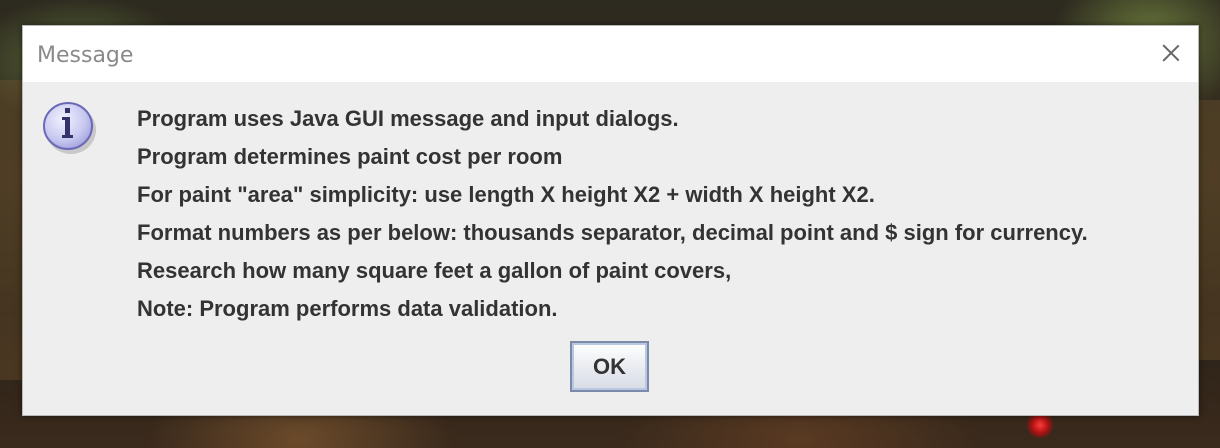 This screenshot has height=448, width=1220. I want to click on dialog-title: Message, so click(85, 55).